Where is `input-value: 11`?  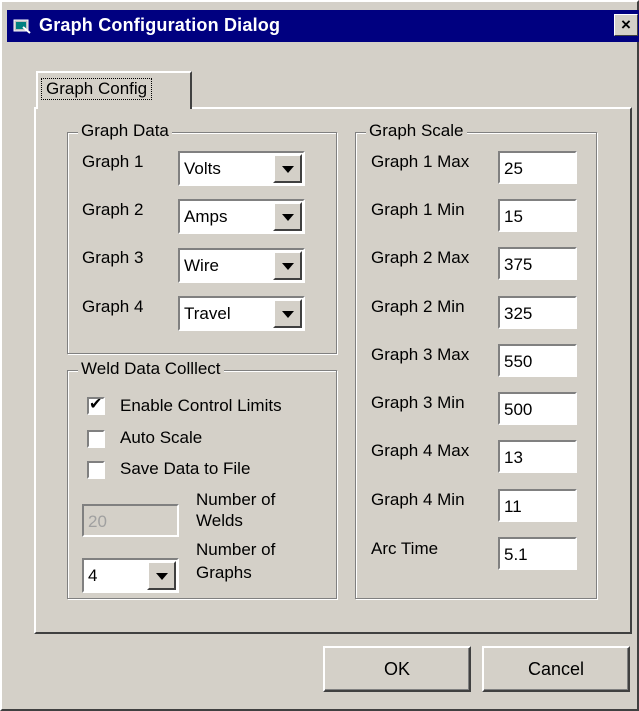
input-value: 11 is located at coordinates (513, 506).